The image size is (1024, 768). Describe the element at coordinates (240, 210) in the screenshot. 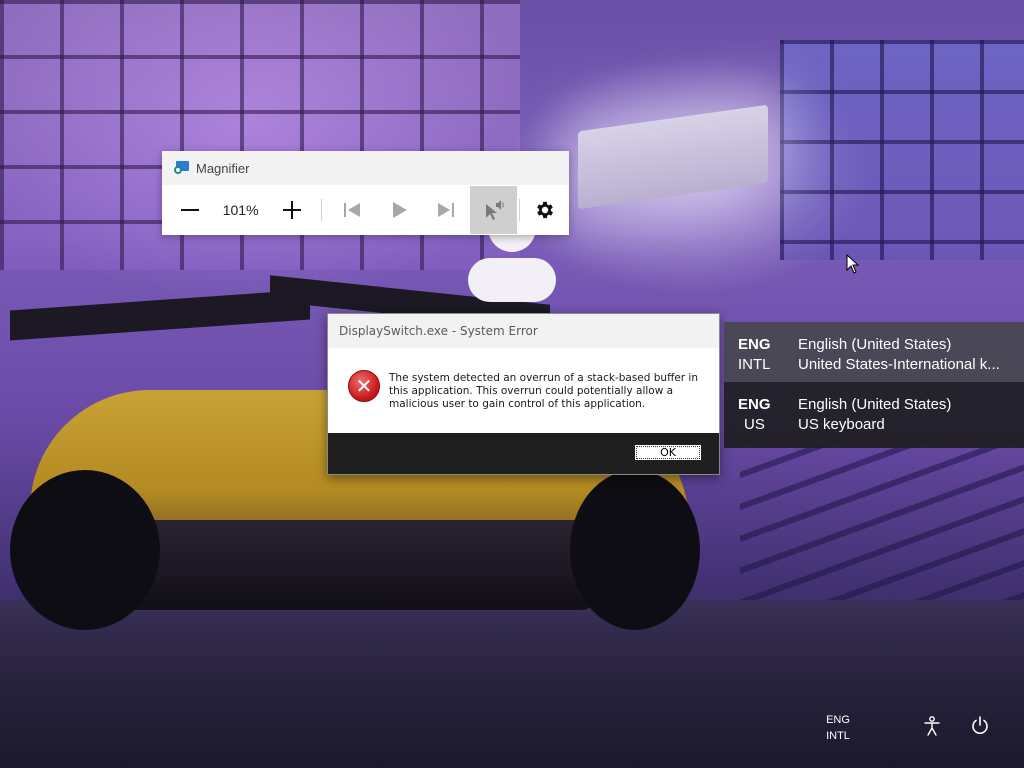

I see `zoom-level: 101%` at that location.